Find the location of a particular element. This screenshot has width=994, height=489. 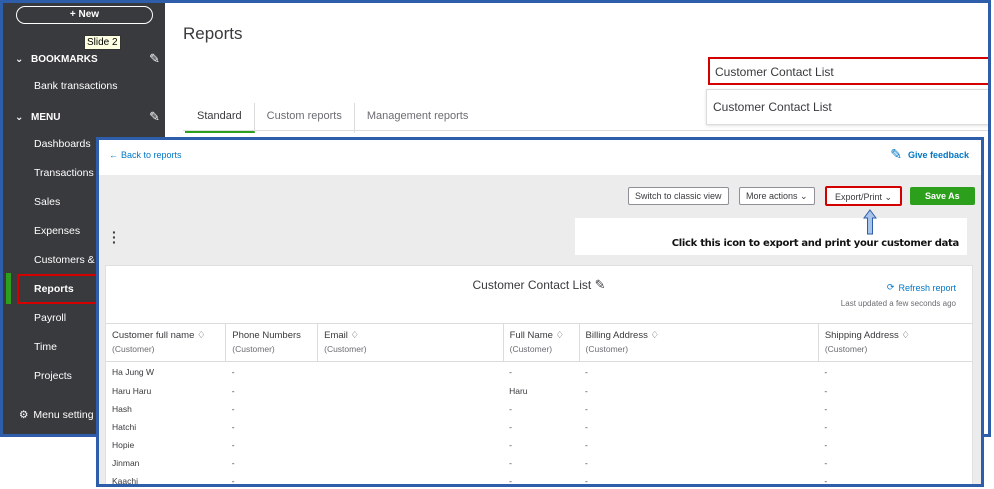

refresh-report-link: ⟳ Refresh report is located at coordinates (921, 287).